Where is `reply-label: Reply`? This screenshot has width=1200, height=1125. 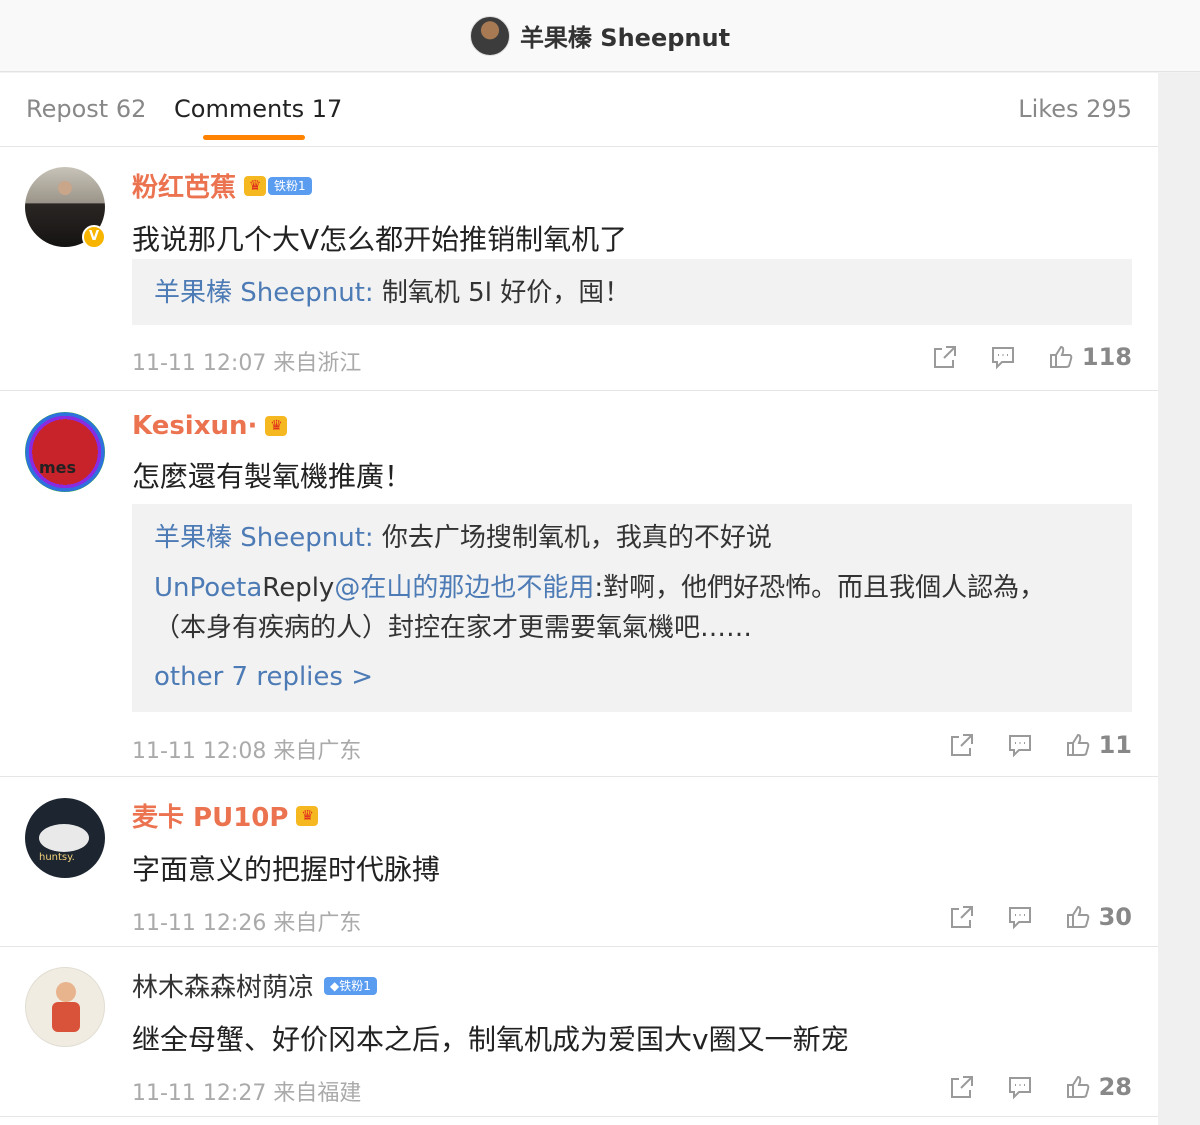
reply-label: Reply is located at coordinates (298, 588).